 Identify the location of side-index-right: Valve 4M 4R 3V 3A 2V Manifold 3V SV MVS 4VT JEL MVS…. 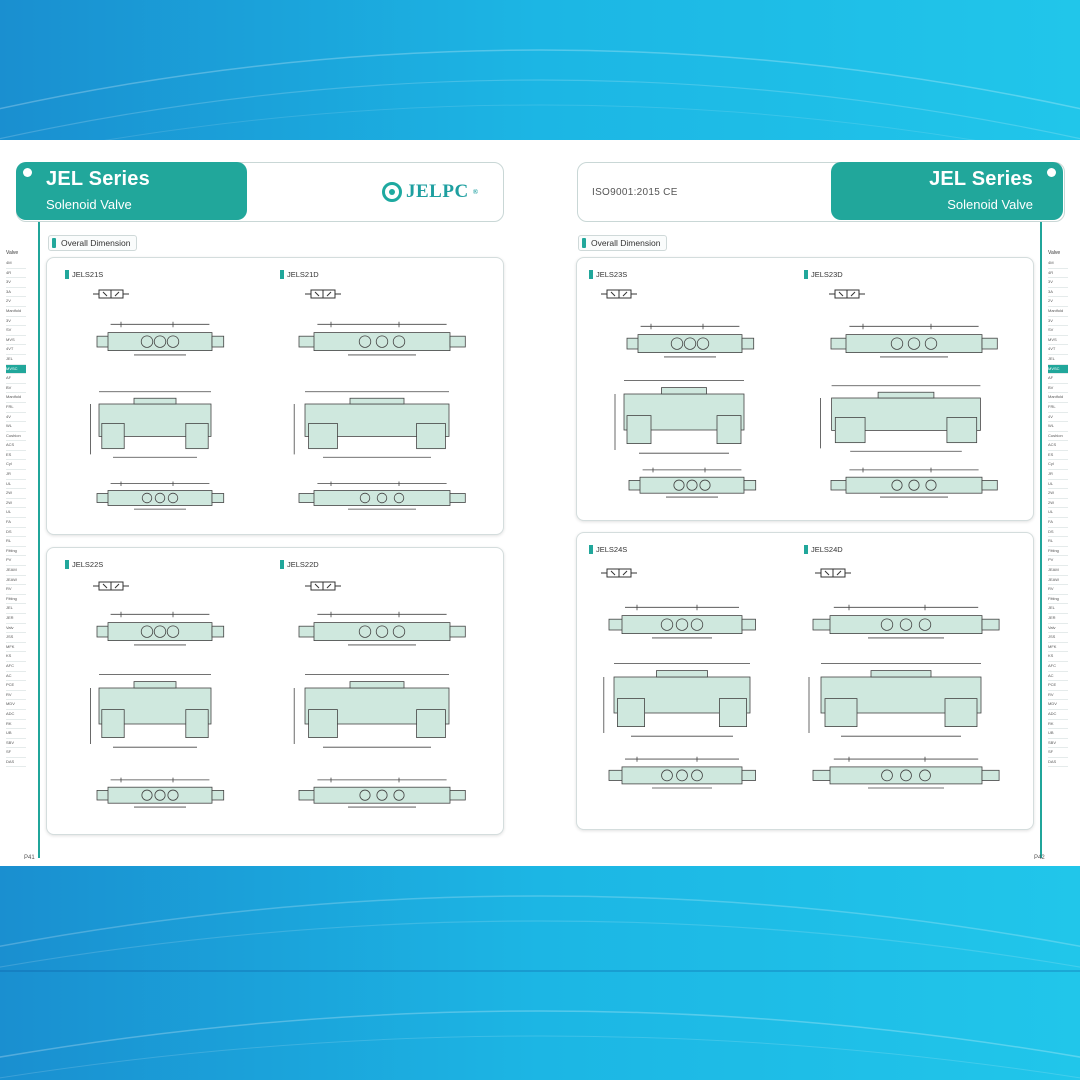
(1058, 509).